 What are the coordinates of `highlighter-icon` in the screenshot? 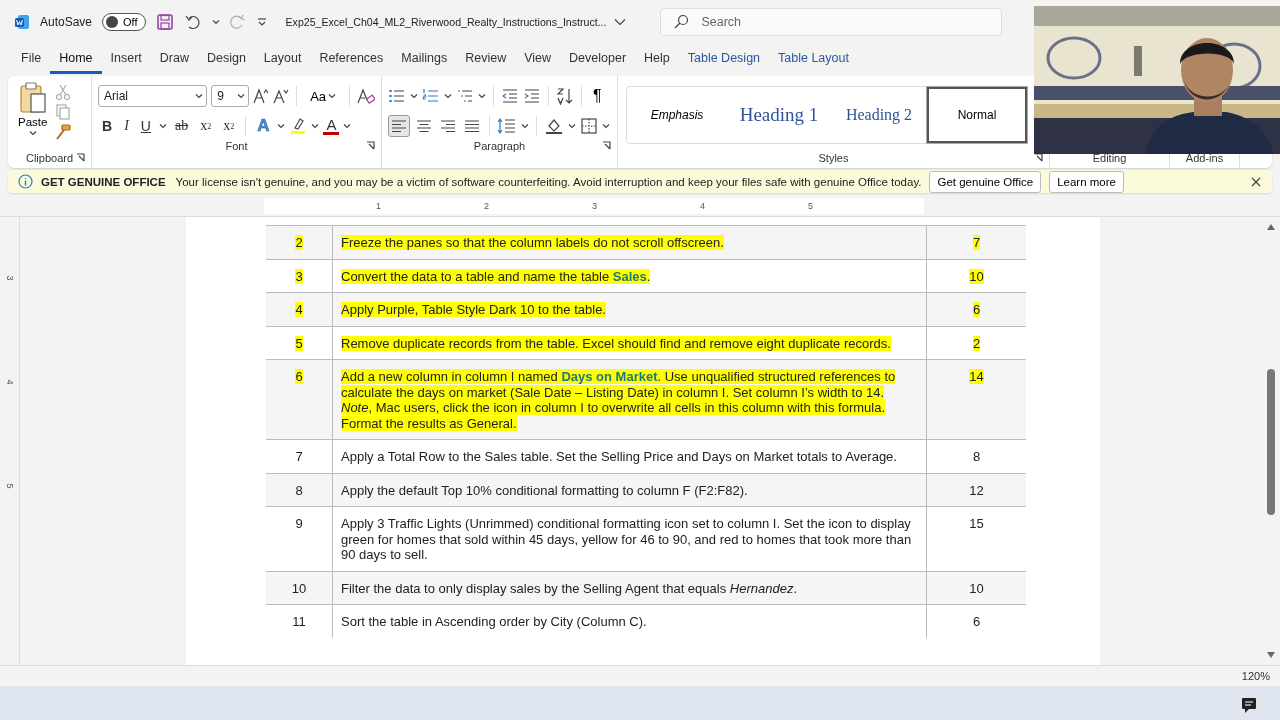 It's located at (298, 126).